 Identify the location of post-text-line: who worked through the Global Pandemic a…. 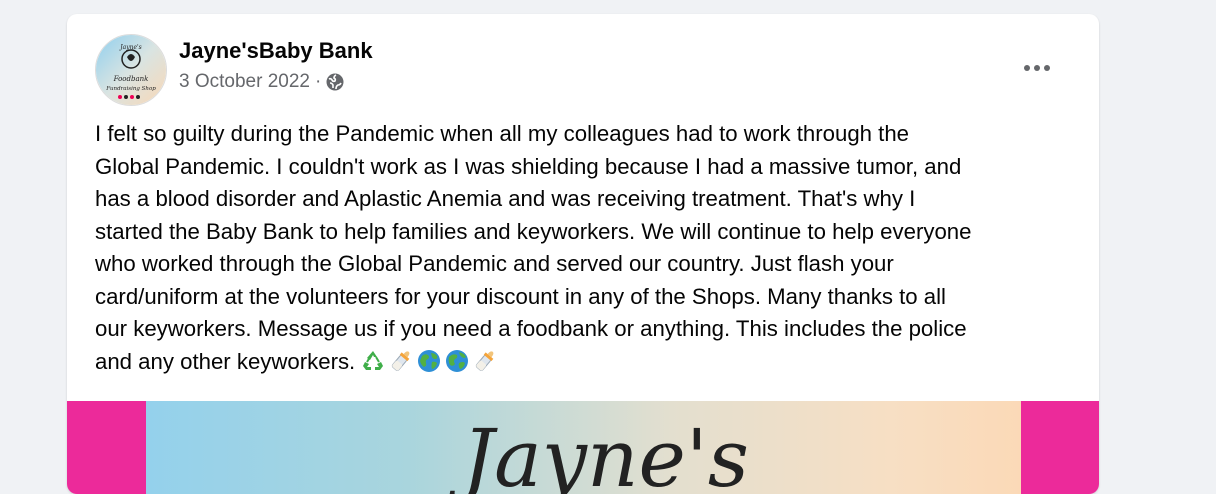
(494, 263).